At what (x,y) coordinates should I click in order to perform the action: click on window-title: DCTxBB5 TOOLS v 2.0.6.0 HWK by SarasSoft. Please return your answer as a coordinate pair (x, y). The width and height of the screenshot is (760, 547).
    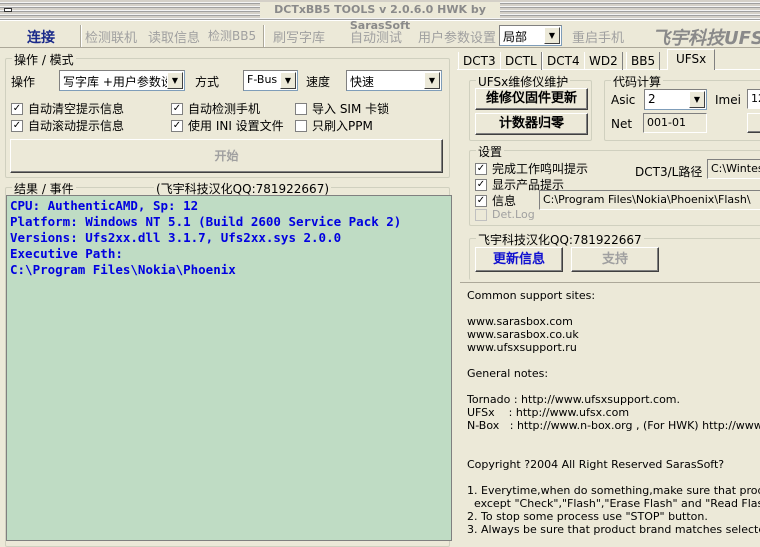
    Looking at the image, I should click on (380, 17).